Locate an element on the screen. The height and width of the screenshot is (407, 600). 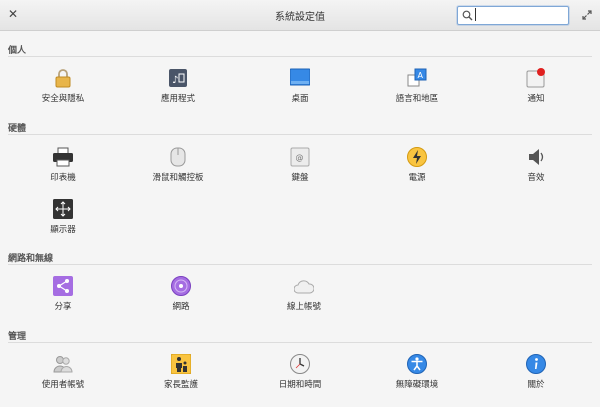
settings-item-language: A 語言和地區 is located at coordinates (417, 88).